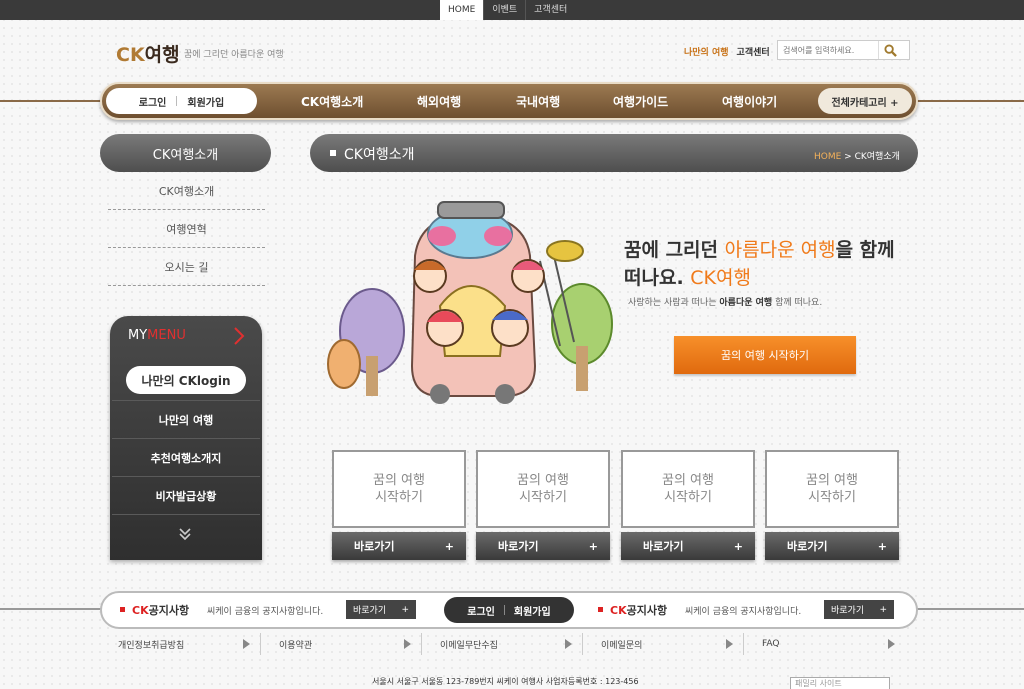 Image resolution: width=1024 pixels, height=689 pixels. I want to click on search-input, so click(828, 50).